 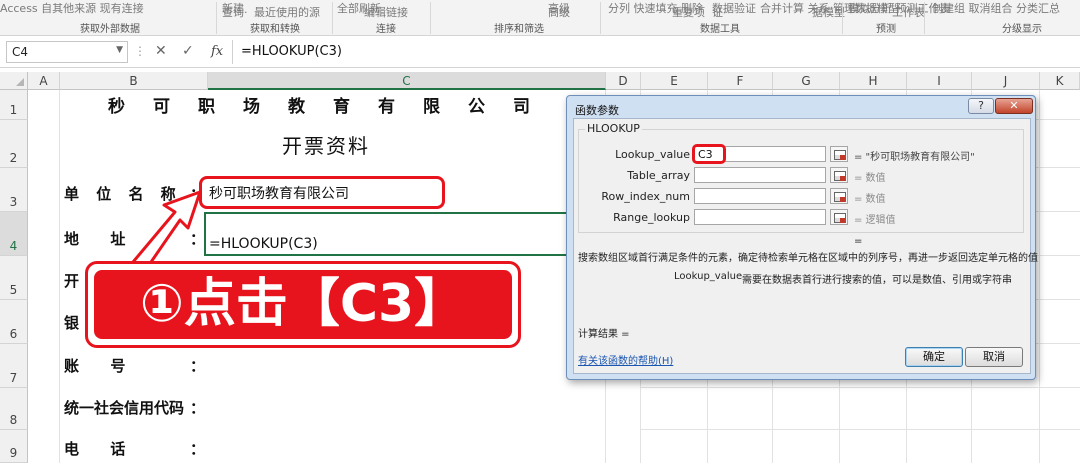 What do you see at coordinates (981, 106) in the screenshot?
I see `help-icon: ?` at bounding box center [981, 106].